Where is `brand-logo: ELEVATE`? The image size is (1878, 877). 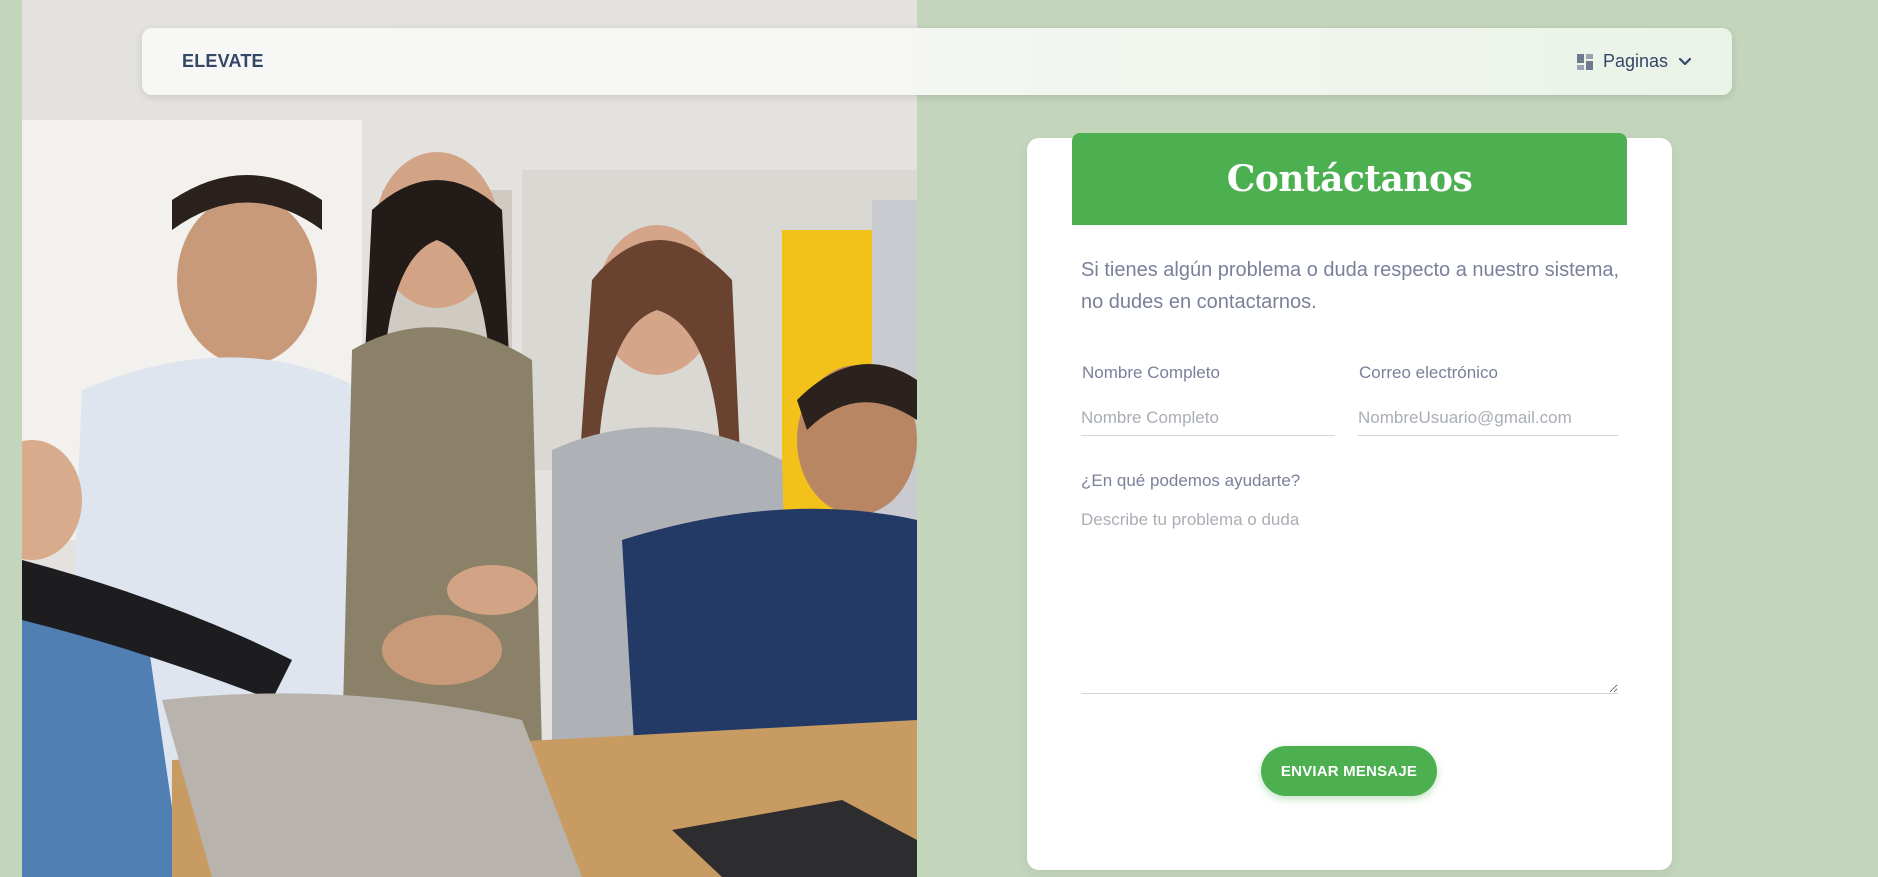
brand-logo: ELEVATE is located at coordinates (223, 61).